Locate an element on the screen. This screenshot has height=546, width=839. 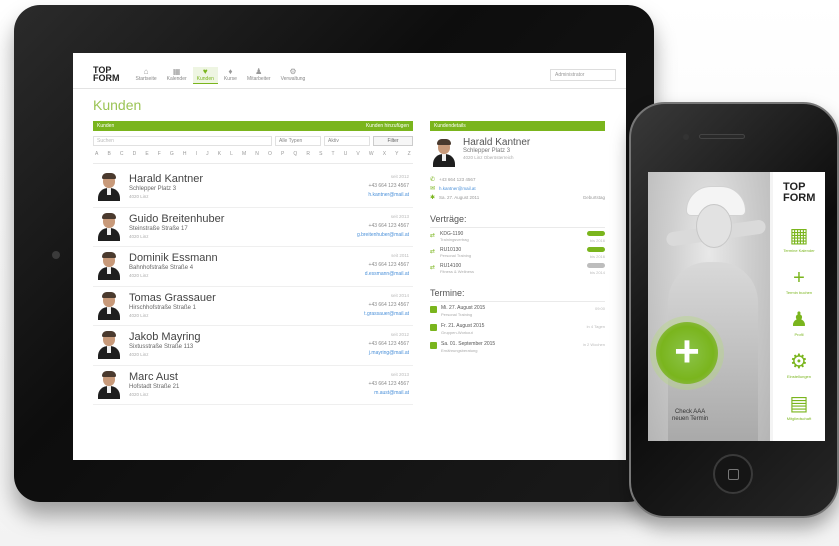
main-nav: ⌂ Startseite ▦ Kalender ♥ Kunden ♦ Kurse is located at coordinates (221, 75).